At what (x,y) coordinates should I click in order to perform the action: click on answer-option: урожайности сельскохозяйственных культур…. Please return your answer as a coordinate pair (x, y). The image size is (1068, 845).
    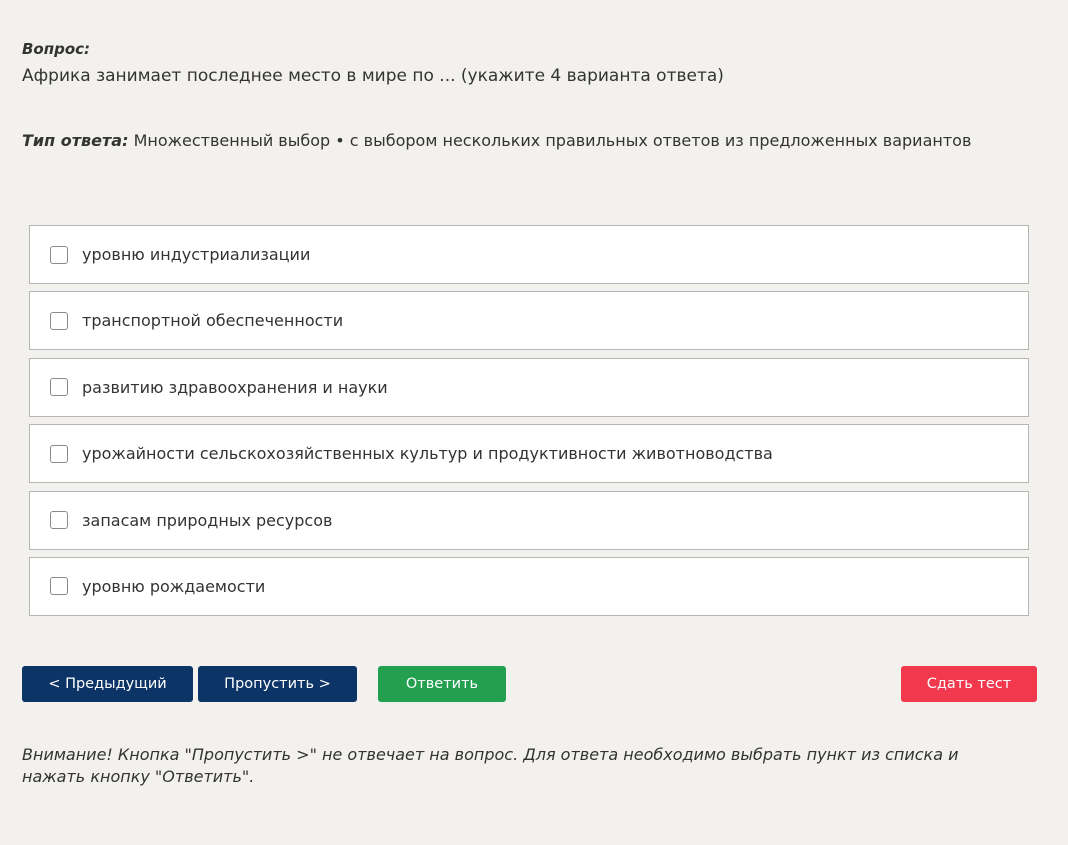
    Looking at the image, I should click on (529, 454).